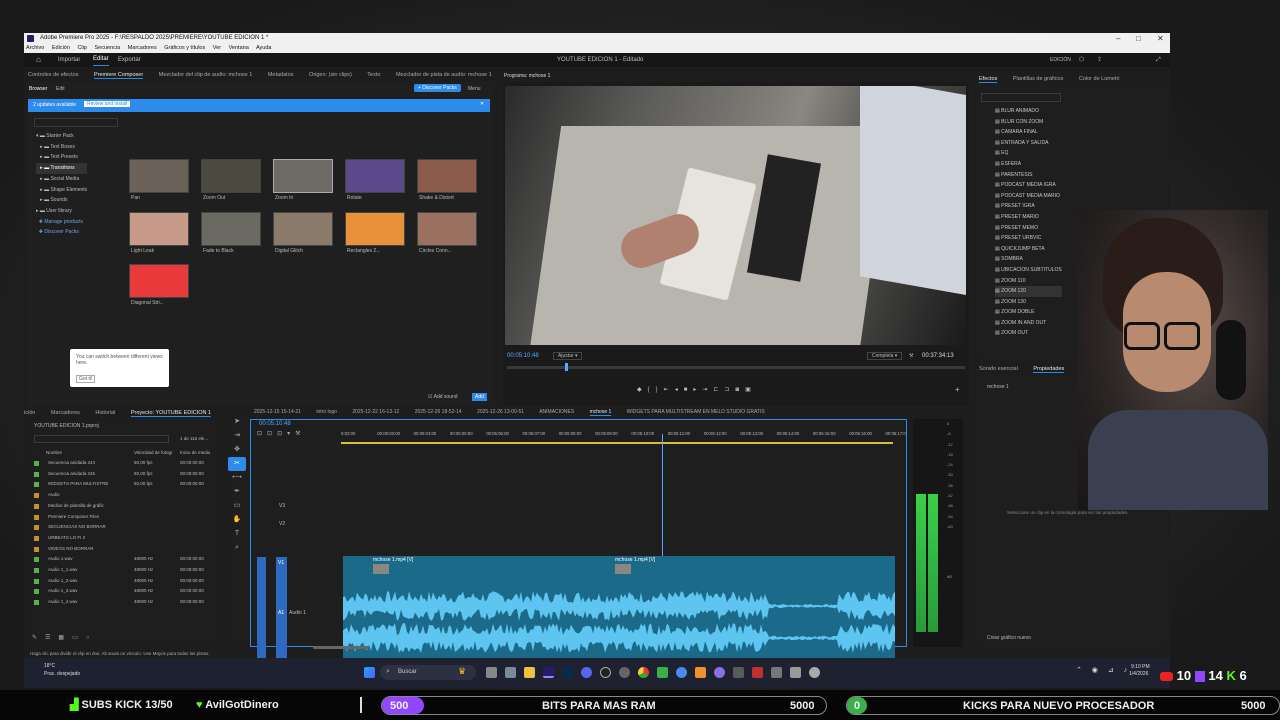 This screenshot has height=720, width=1280. What do you see at coordinates (107, 48) in the screenshot?
I see `menu-secuencia: Secuencia` at bounding box center [107, 48].